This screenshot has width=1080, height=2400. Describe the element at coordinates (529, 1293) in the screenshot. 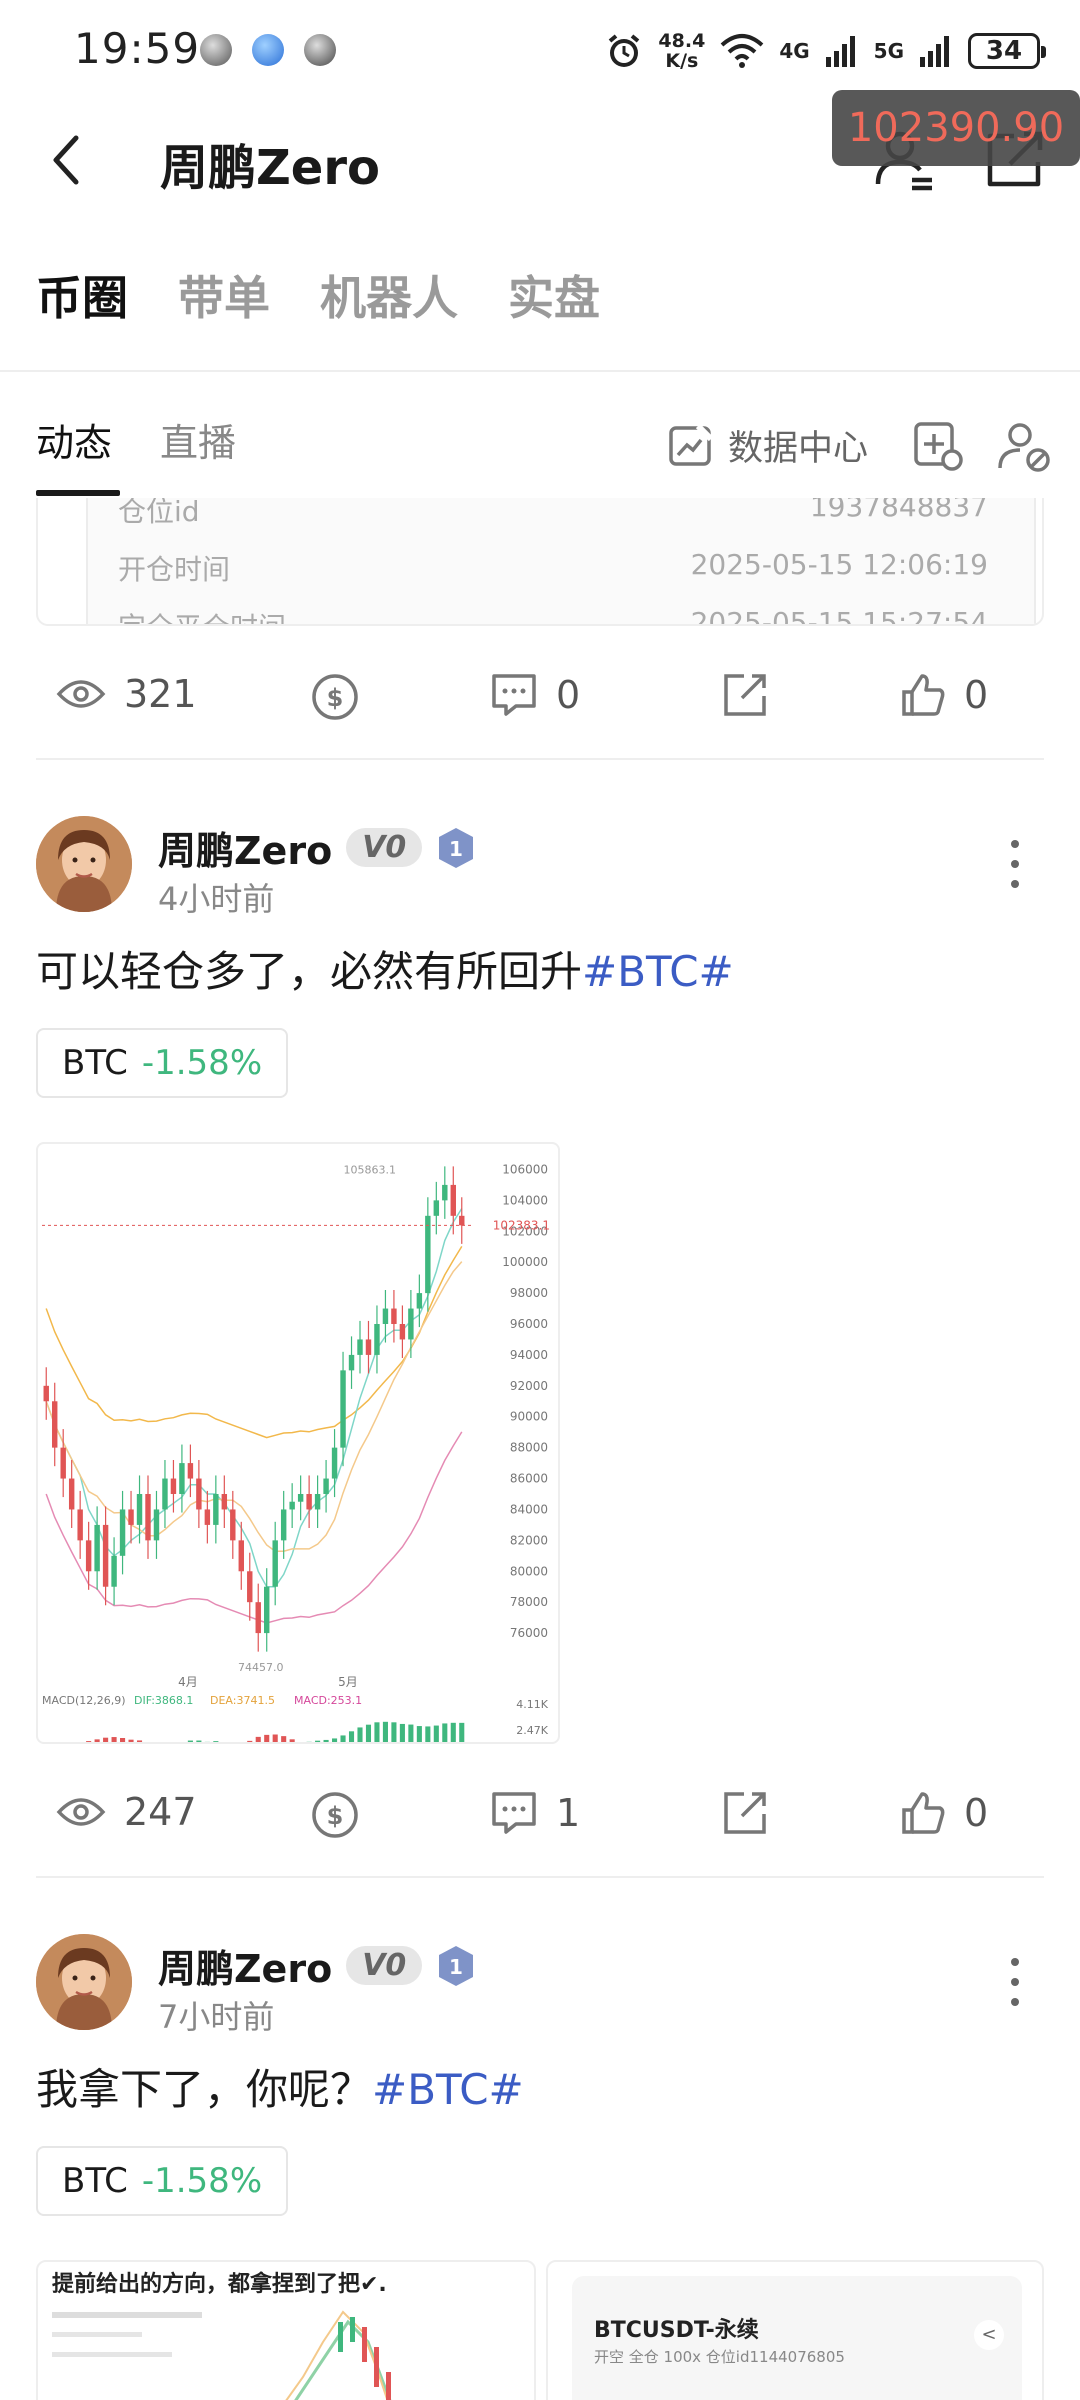

I see `y-tick-label: 98000` at that location.